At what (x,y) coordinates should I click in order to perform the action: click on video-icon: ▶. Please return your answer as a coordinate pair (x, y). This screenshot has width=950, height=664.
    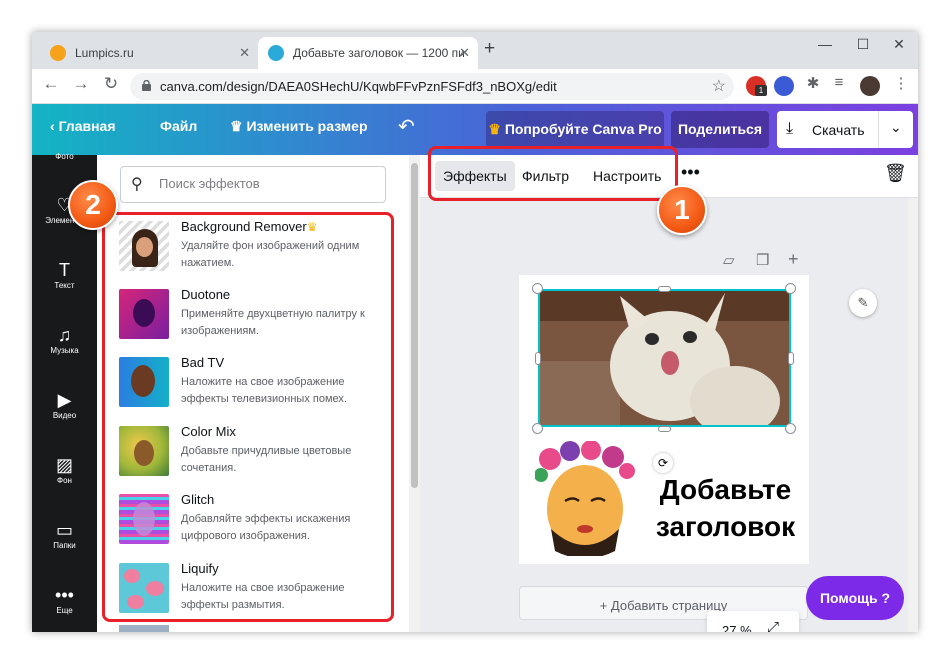
    Looking at the image, I should click on (64, 400).